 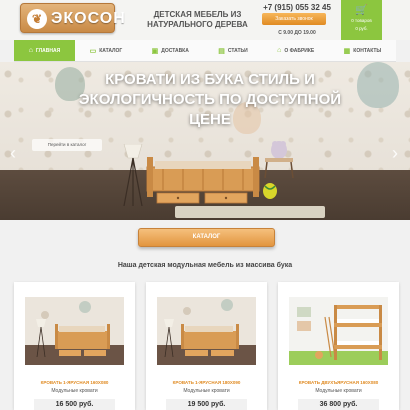 I want to click on bed-image, so click(x=203, y=180).